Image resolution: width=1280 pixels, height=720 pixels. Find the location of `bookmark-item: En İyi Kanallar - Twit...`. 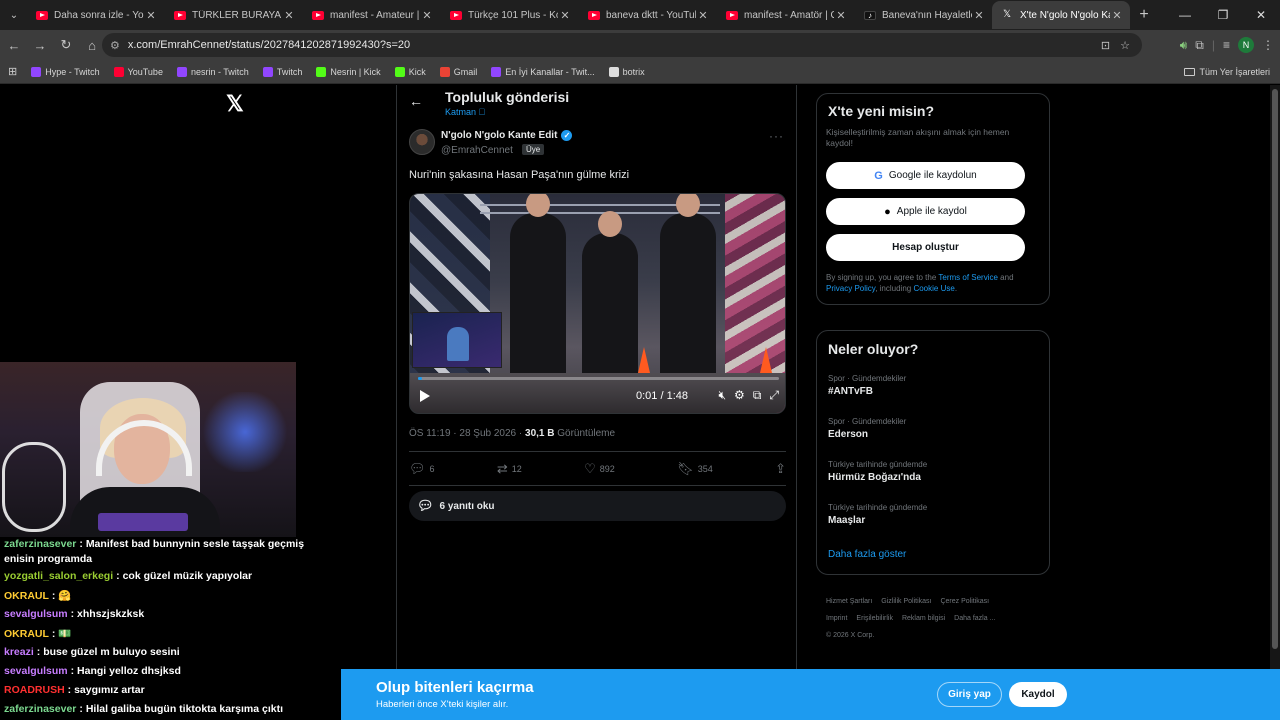

bookmark-item: En İyi Kanallar - Twit... is located at coordinates (543, 71).